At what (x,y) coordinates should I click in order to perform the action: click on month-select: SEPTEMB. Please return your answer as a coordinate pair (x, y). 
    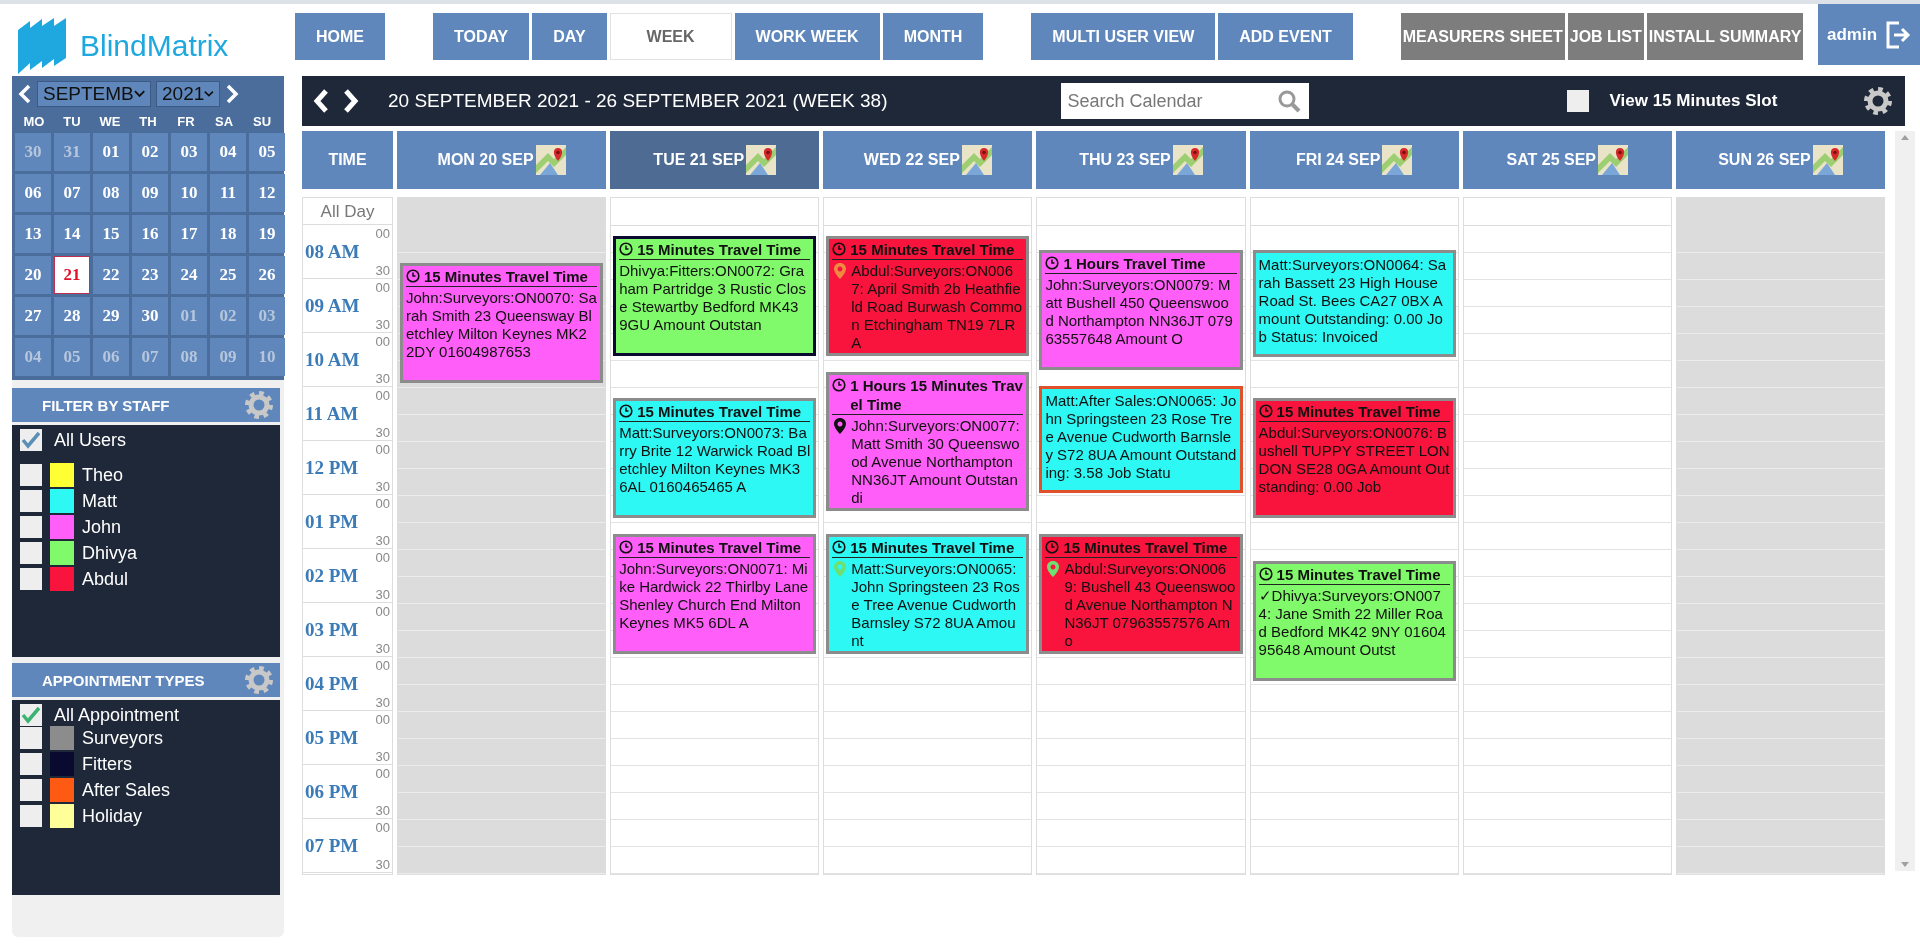
    Looking at the image, I should click on (94, 94).